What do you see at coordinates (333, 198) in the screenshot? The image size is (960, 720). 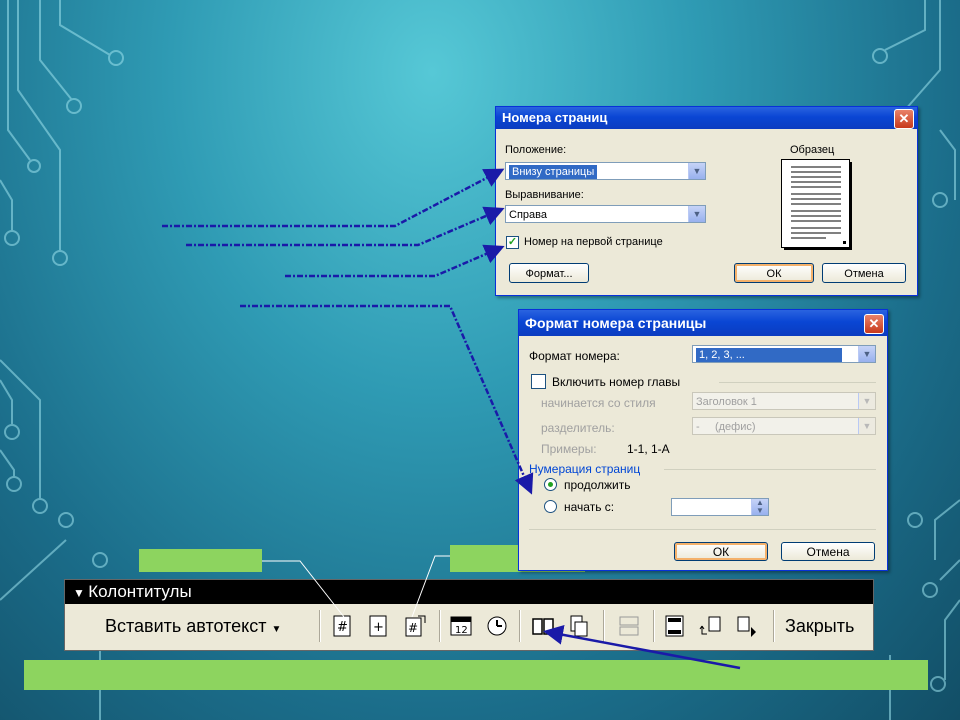 I see `arrow-position` at bounding box center [333, 198].